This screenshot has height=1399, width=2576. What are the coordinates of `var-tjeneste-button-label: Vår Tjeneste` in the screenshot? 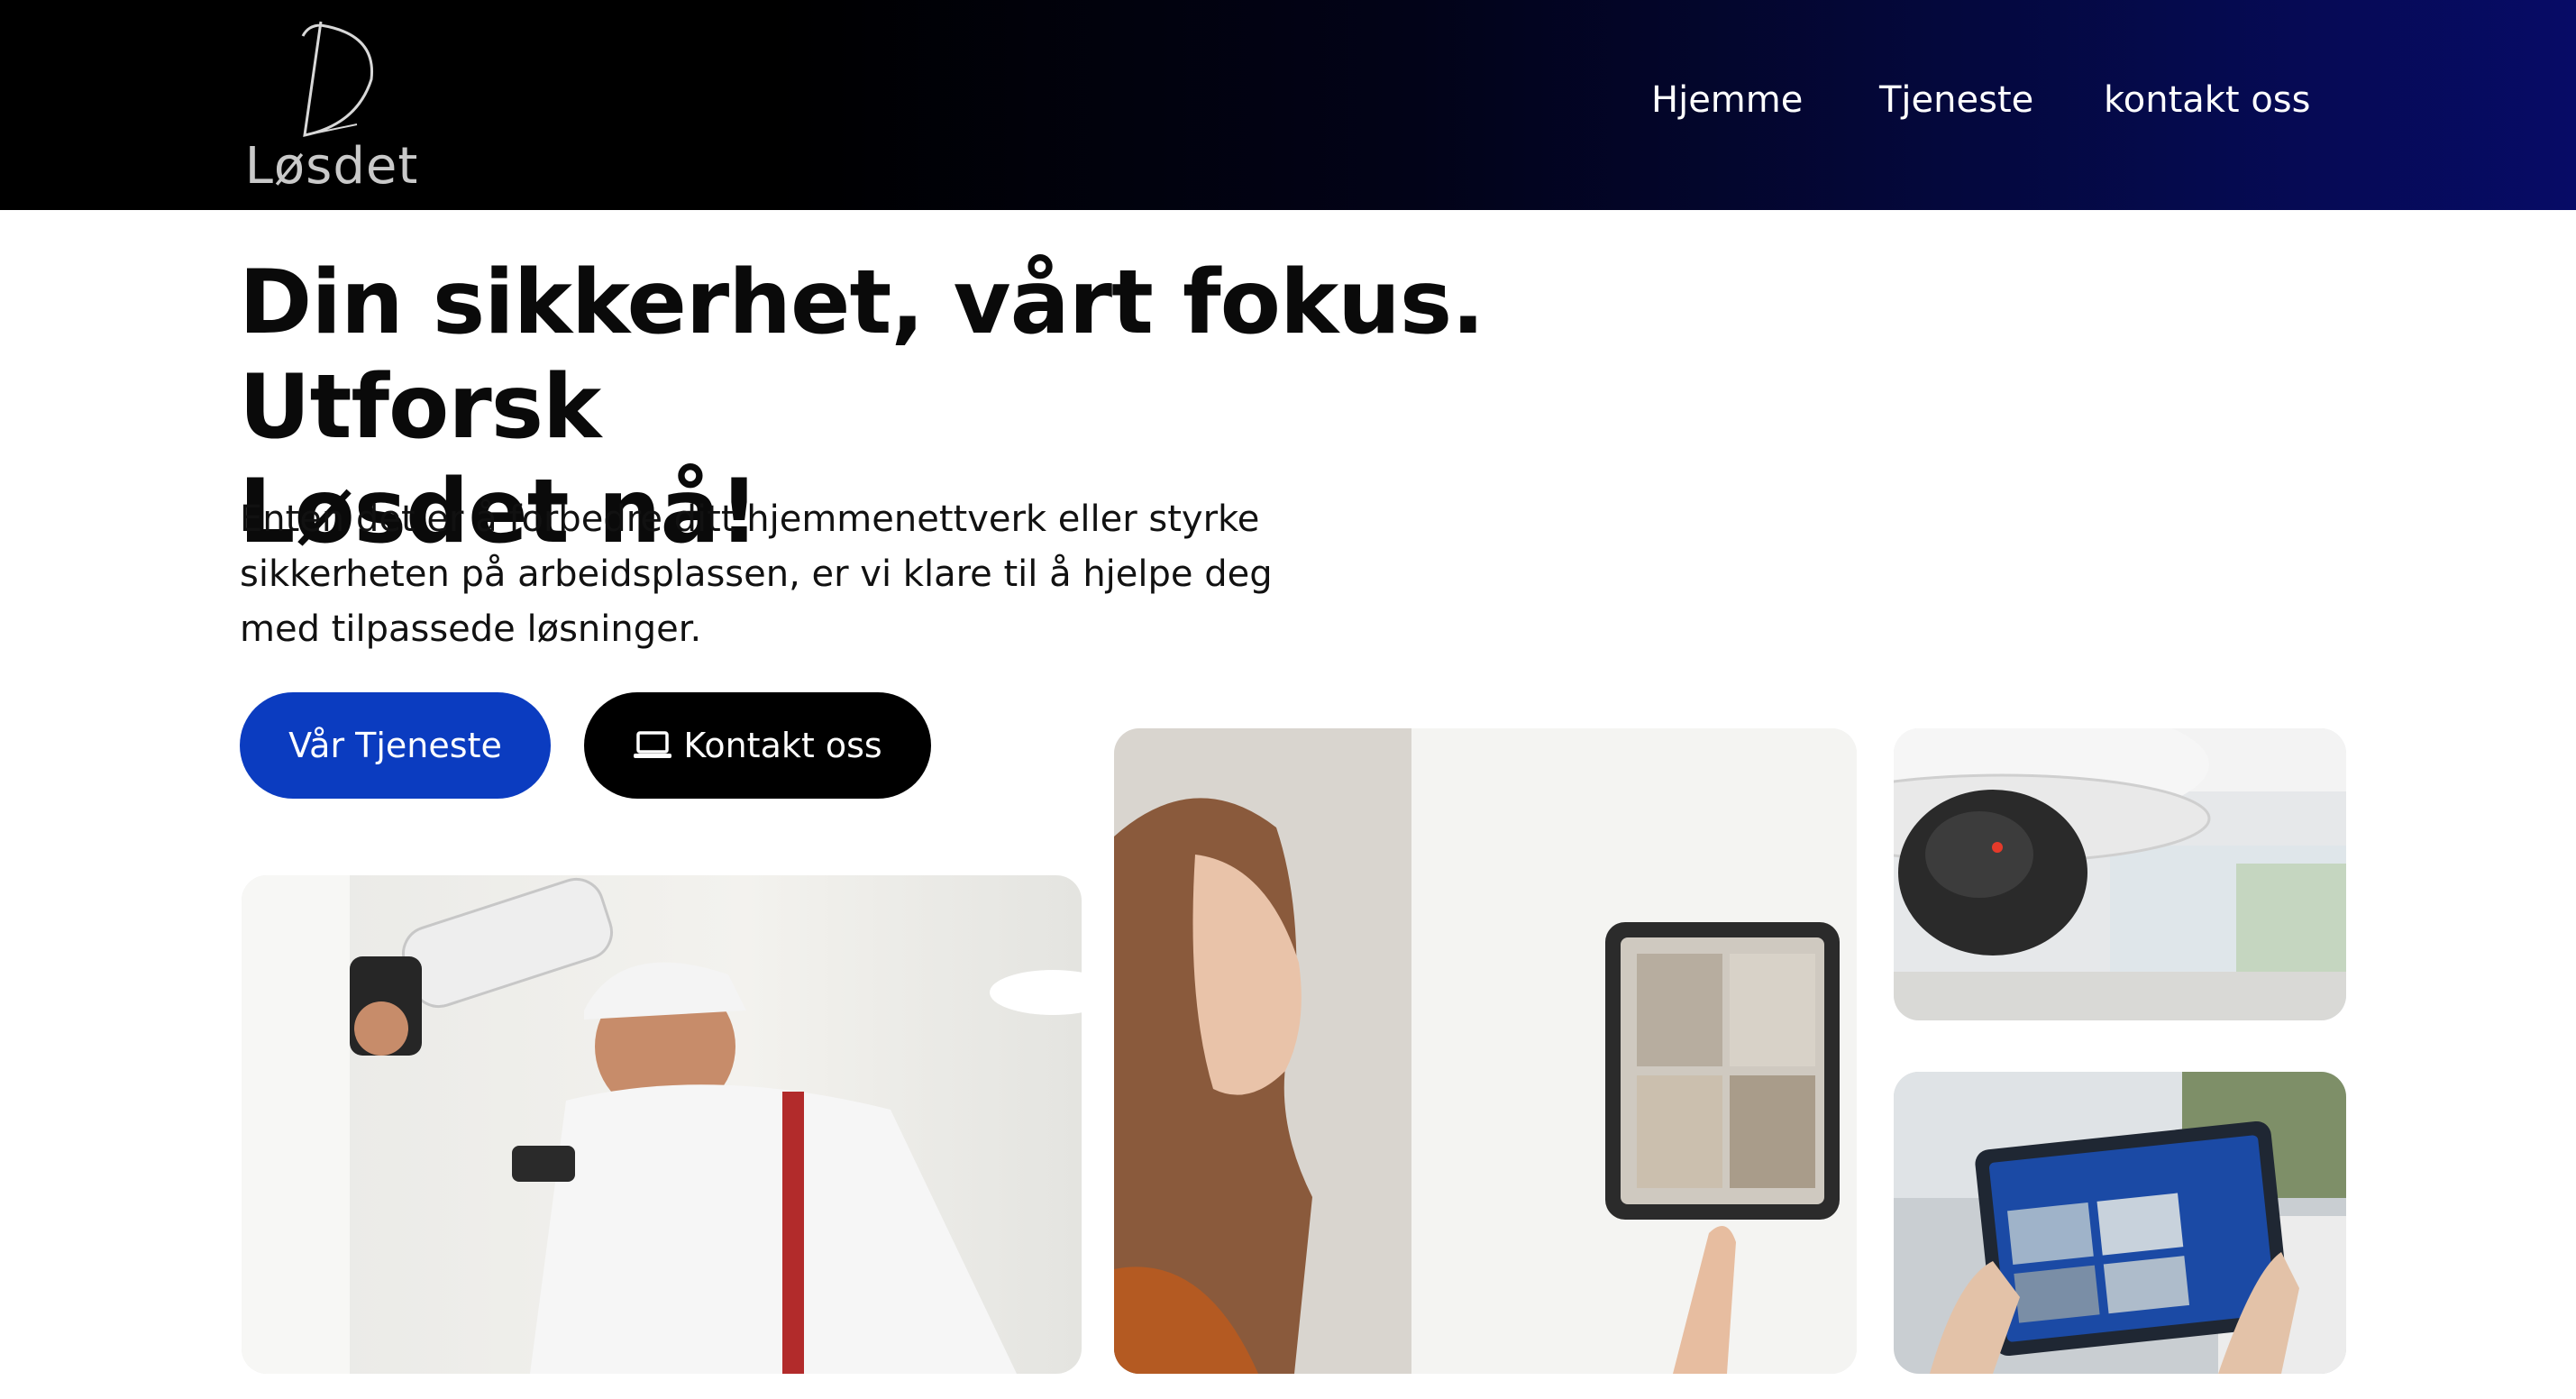 It's located at (395, 745).